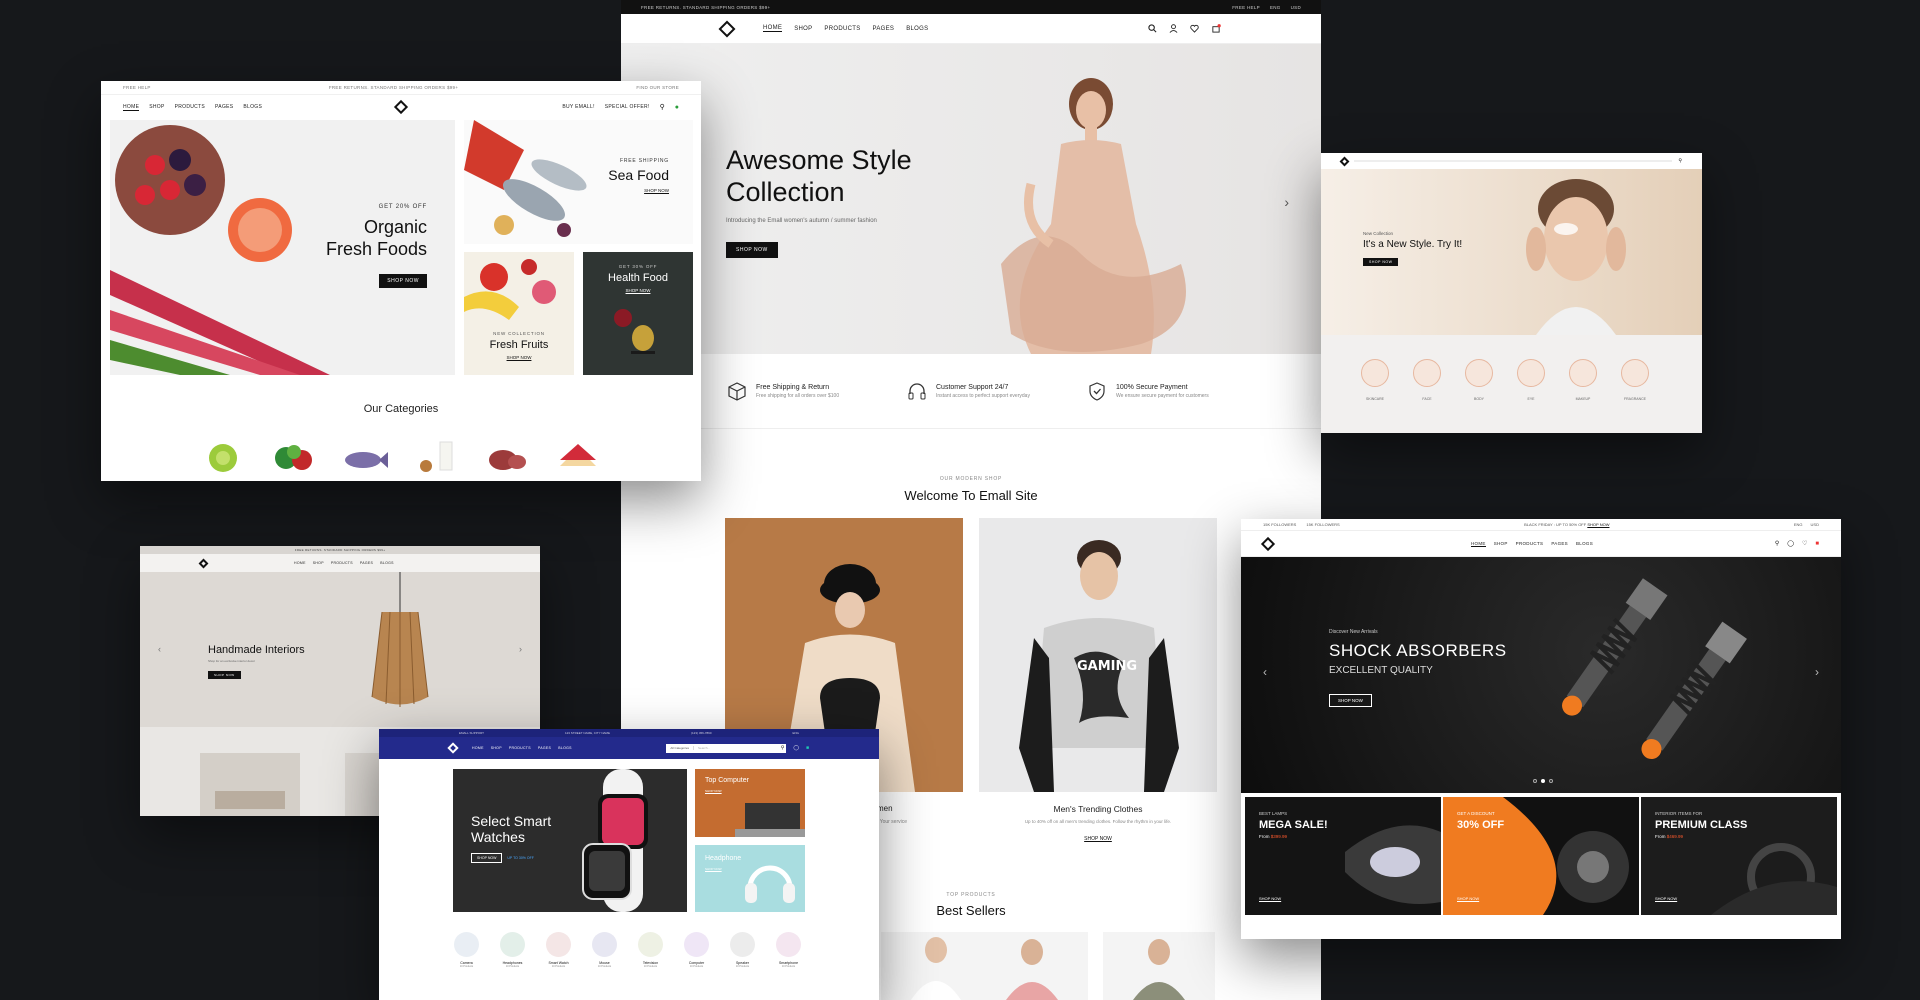 This screenshot has height=1000, width=1920. What do you see at coordinates (578, 182) in the screenshot?
I see `seafood-banner: FREE SHIPPING Sea Food SHOP NOW` at bounding box center [578, 182].